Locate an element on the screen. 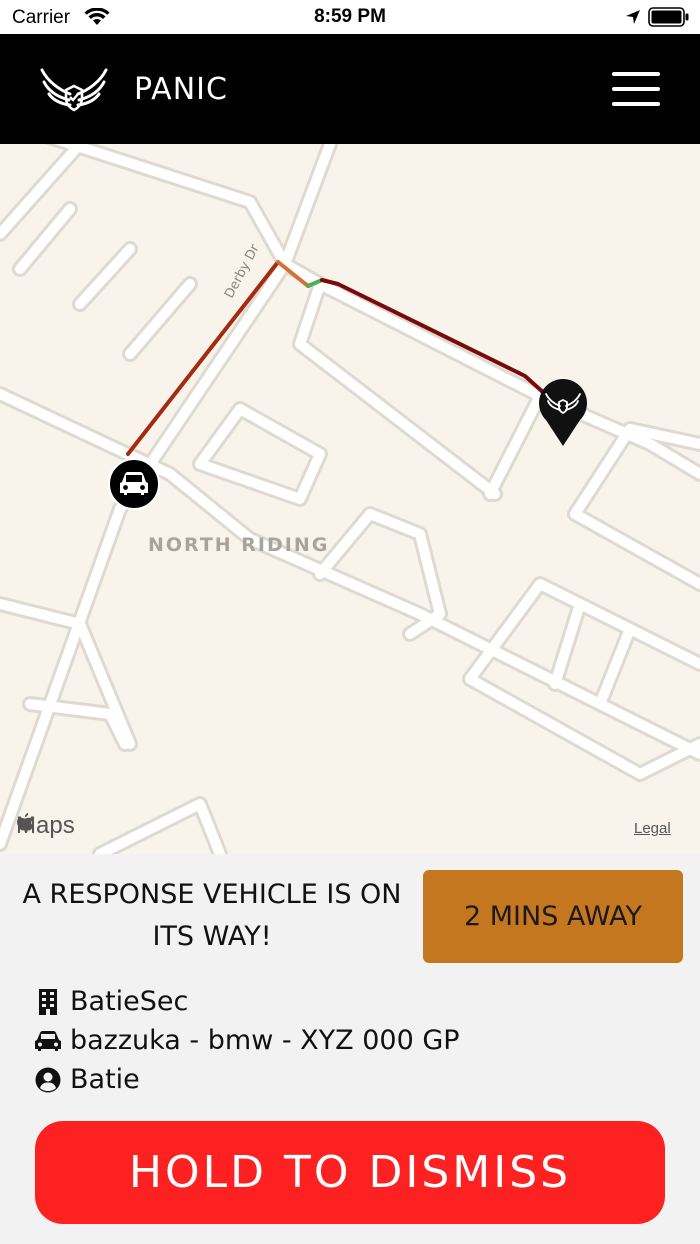 This screenshot has width=700, height=1244. location-arrow-icon is located at coordinates (633, 17).